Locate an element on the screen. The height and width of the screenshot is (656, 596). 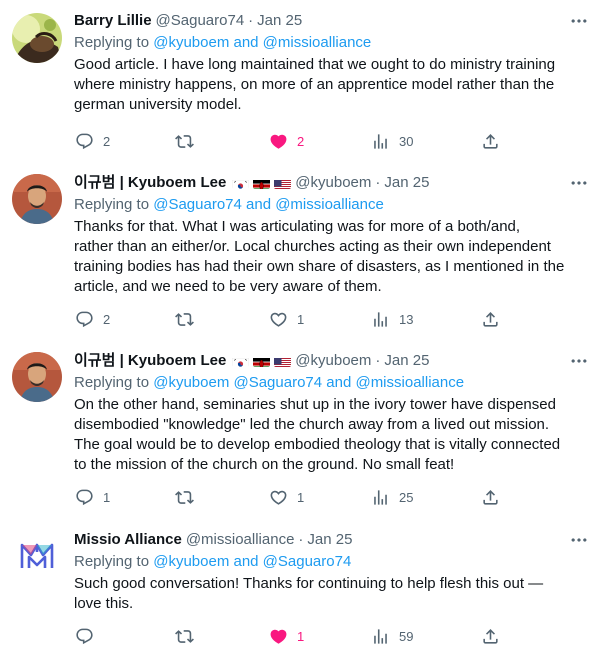
like-button: 2 is located at coordinates (286, 141).